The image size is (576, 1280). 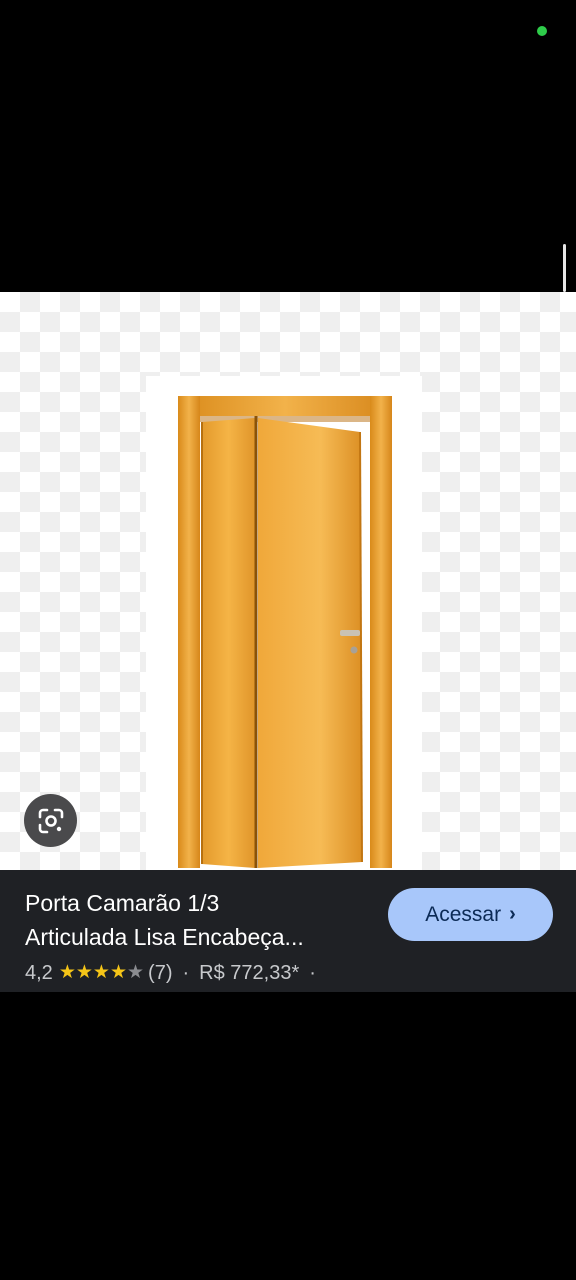 I want to click on google-lens-icon, so click(x=50, y=820).